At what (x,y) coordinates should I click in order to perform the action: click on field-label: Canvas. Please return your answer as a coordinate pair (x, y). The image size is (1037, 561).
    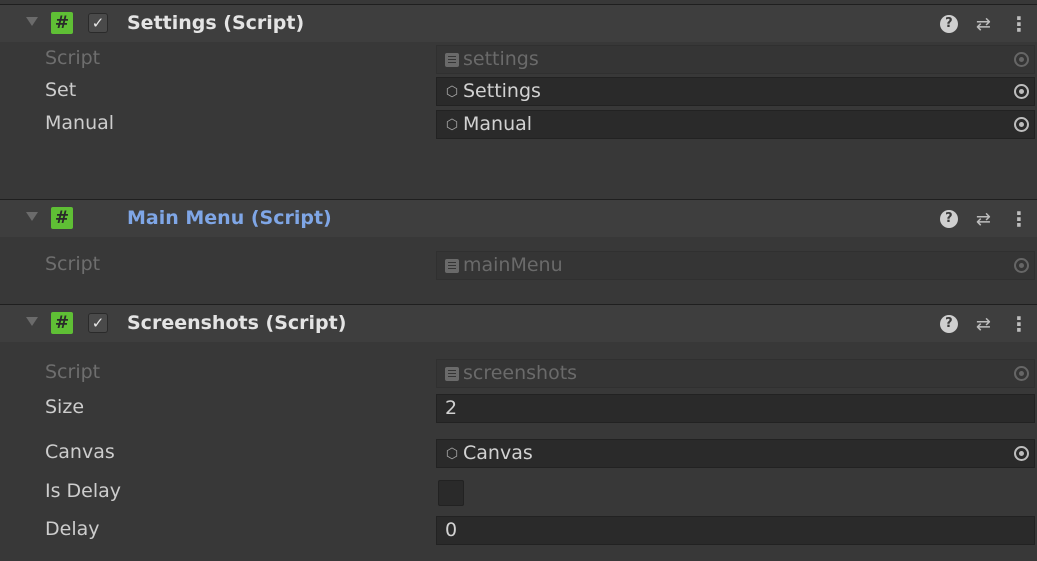
    Looking at the image, I should click on (80, 452).